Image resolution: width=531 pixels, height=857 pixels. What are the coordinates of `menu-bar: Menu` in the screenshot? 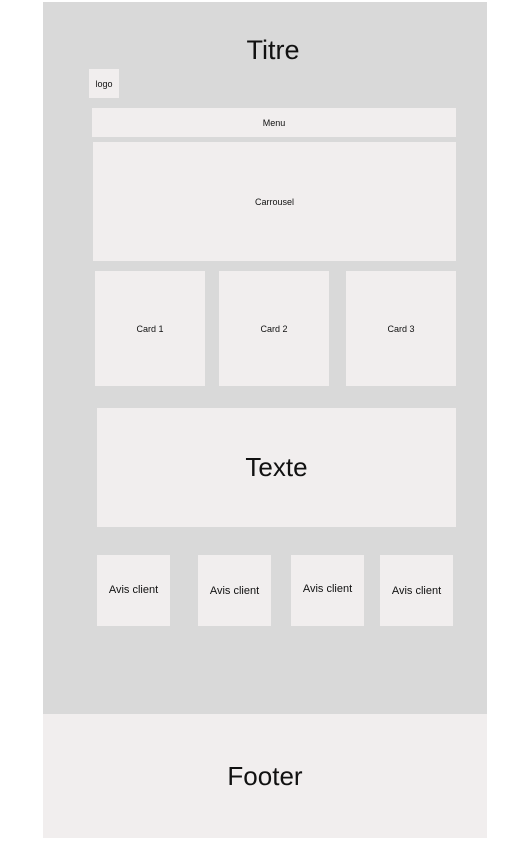 It's located at (274, 122).